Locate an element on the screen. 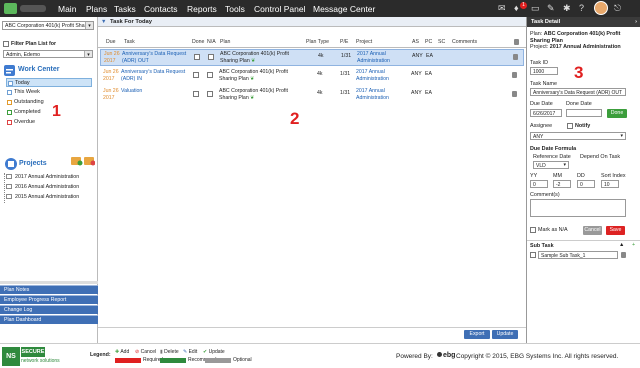 Image resolution: width=640 pixels, height=368 pixels. col-na: N/A is located at coordinates (211, 42).